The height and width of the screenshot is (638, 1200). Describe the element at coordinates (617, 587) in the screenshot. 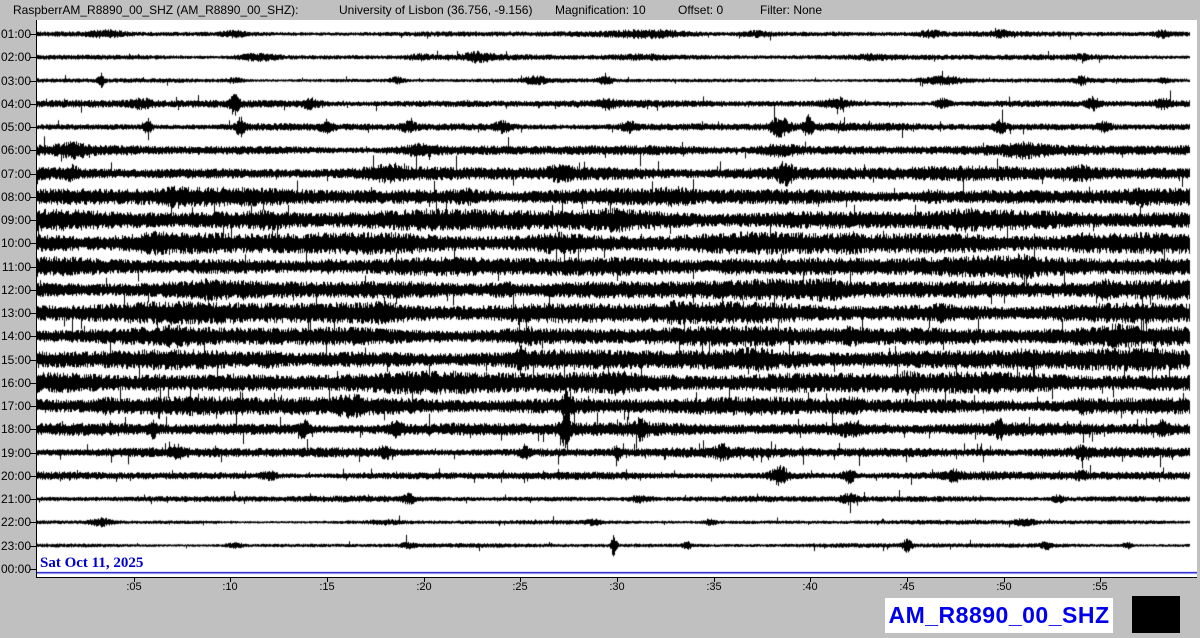

I see `minute-label: :30` at that location.